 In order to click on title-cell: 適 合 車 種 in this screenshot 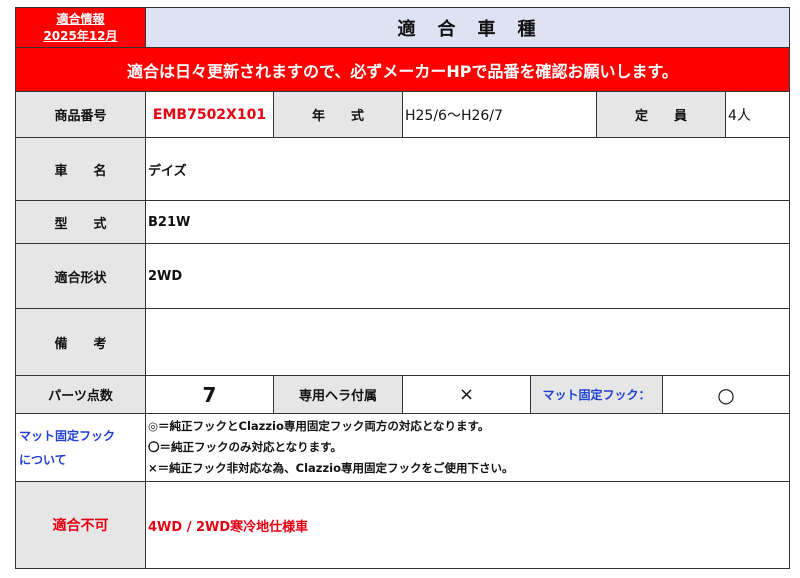, I will do `click(467, 28)`.